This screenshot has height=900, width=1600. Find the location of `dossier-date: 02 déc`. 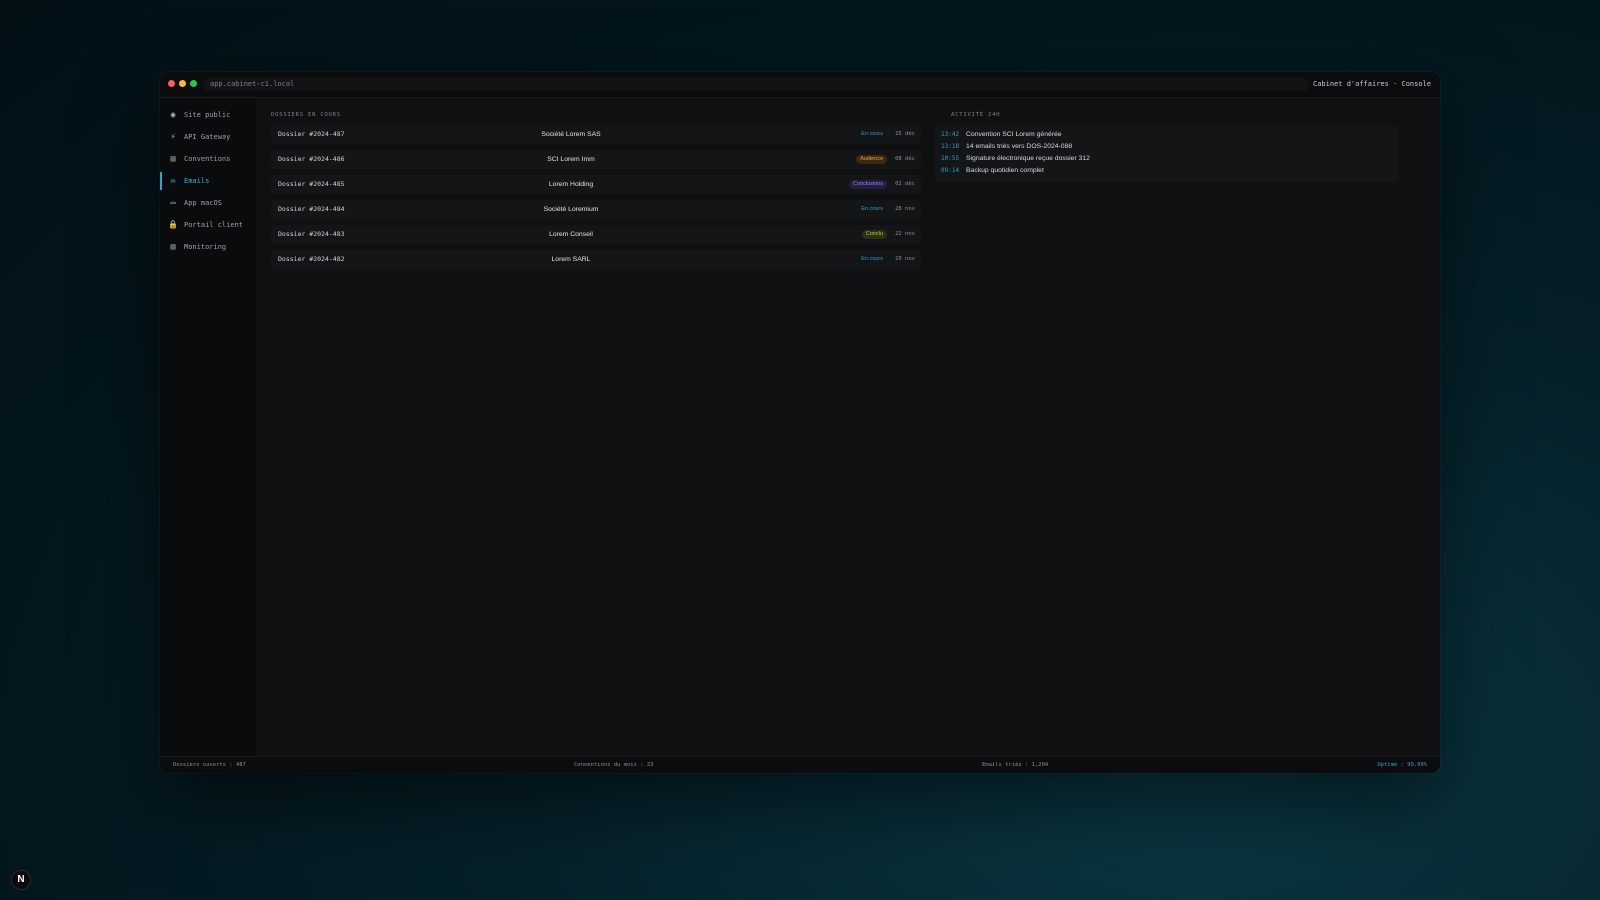

dossier-date: 02 déc is located at coordinates (905, 184).